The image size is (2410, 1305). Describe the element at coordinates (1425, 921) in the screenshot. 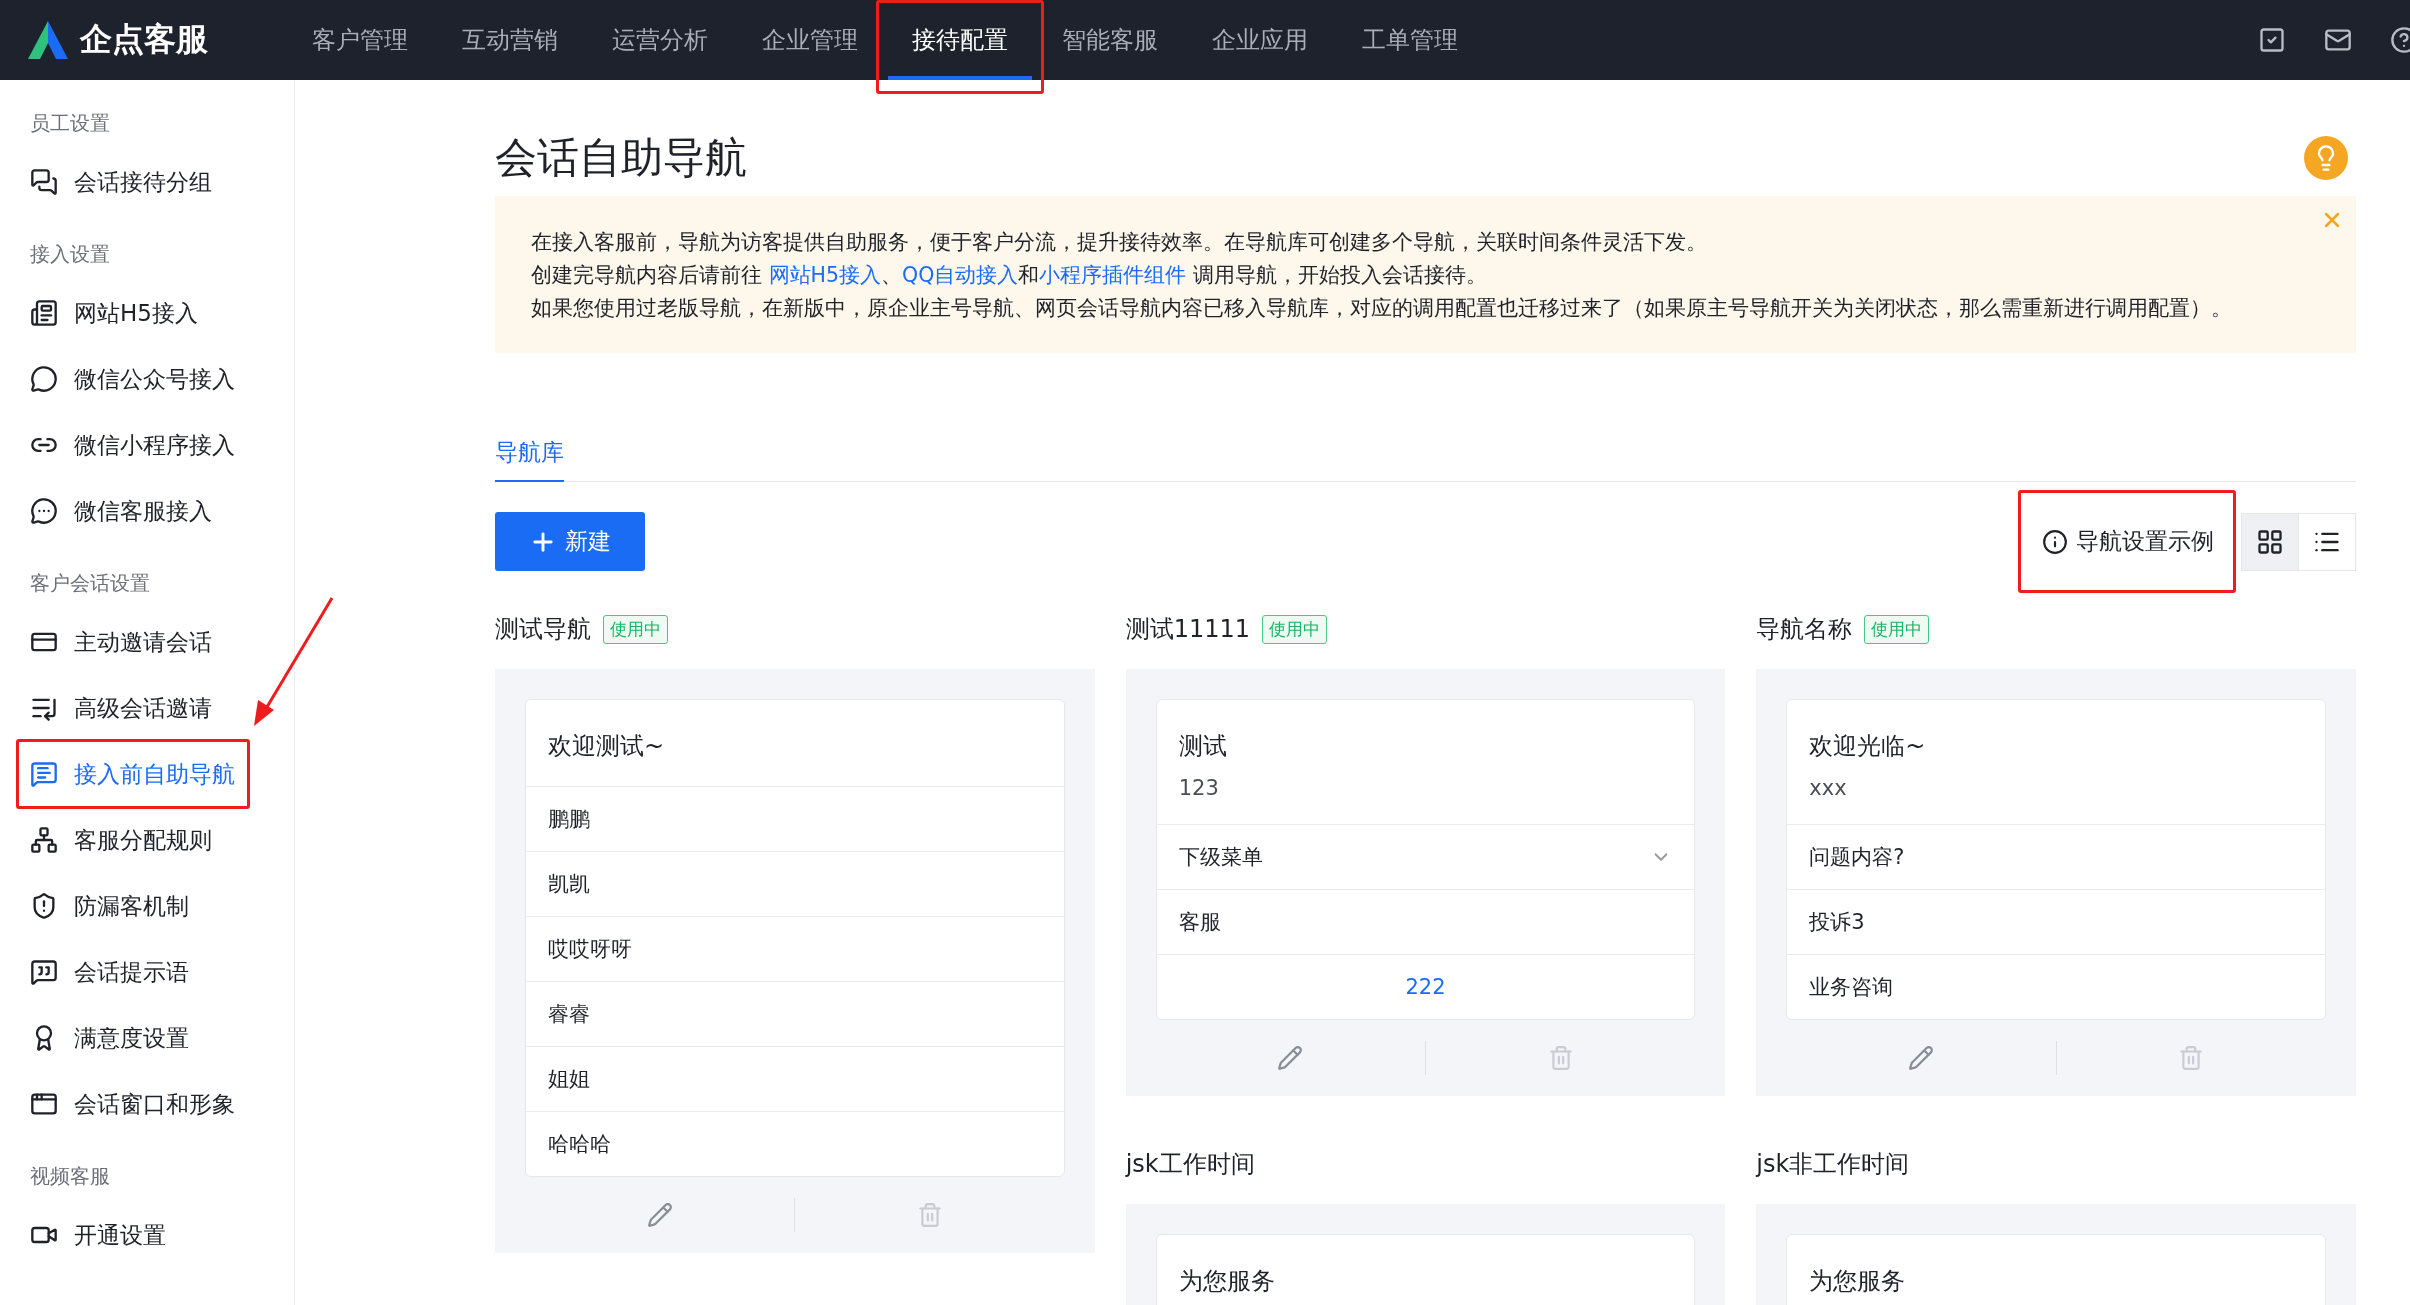

I see `menu-item: 客服` at that location.